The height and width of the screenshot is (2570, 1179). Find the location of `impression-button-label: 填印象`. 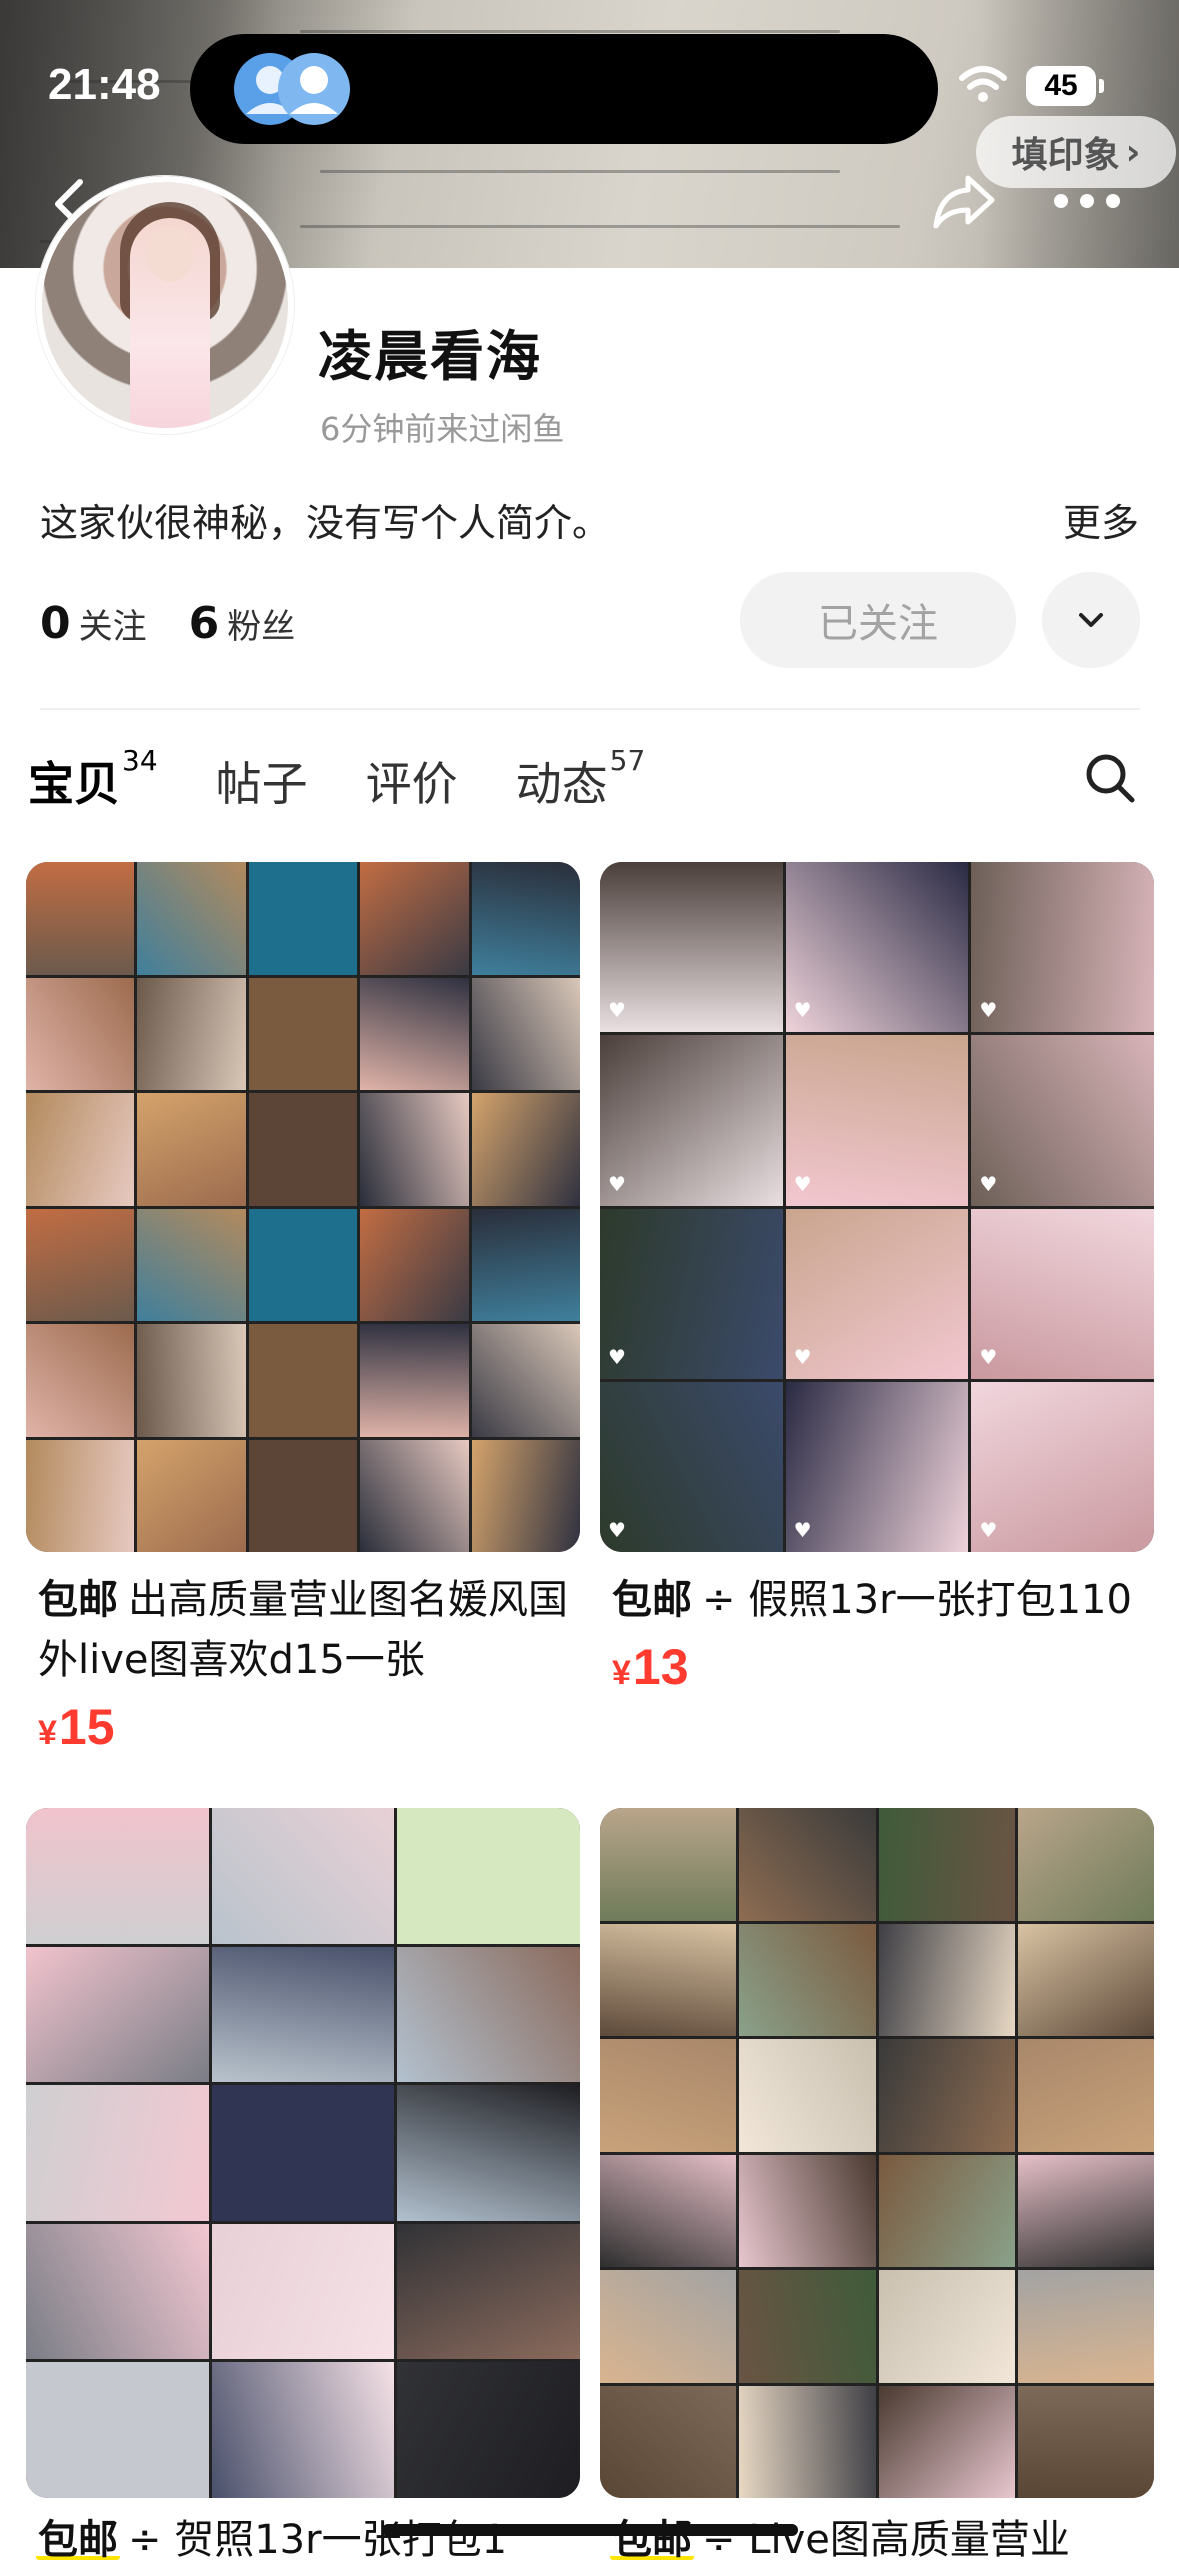

impression-button-label: 填印象 is located at coordinates (1065, 155).